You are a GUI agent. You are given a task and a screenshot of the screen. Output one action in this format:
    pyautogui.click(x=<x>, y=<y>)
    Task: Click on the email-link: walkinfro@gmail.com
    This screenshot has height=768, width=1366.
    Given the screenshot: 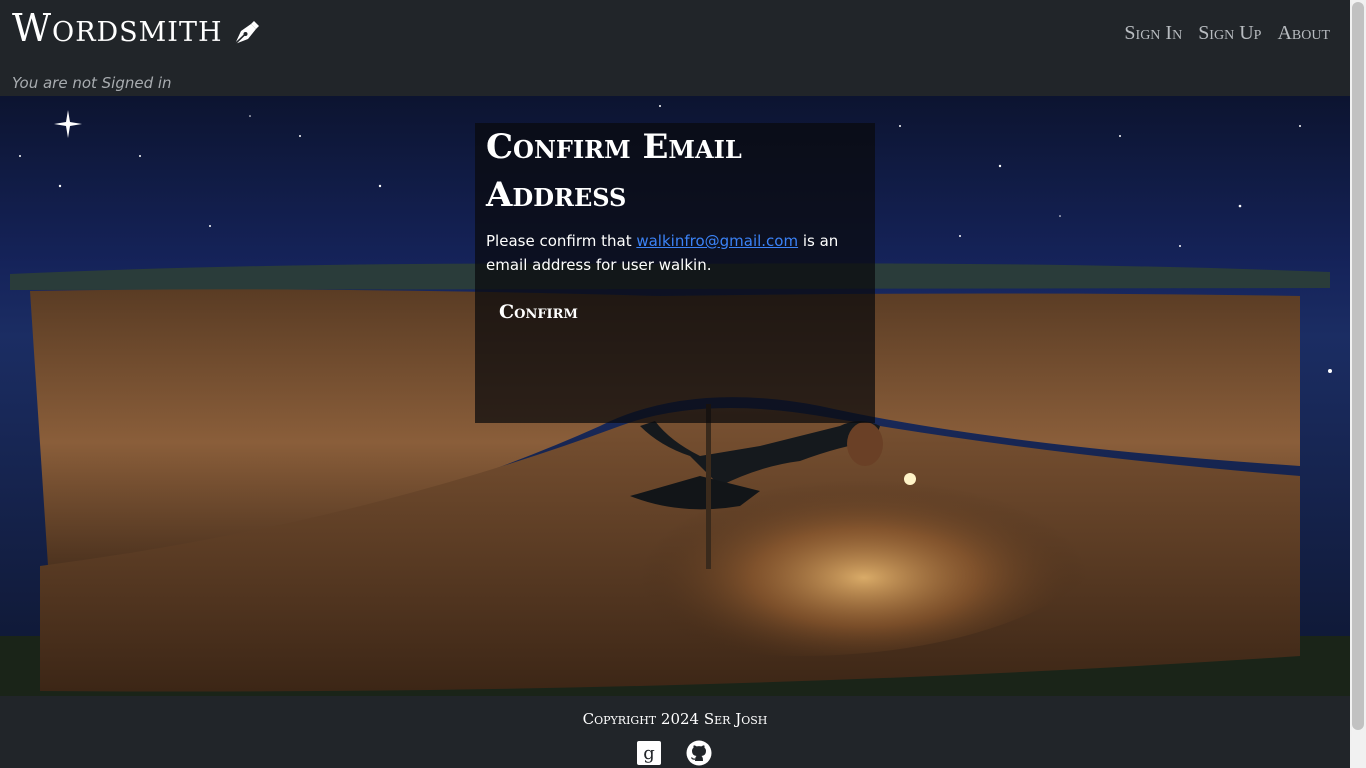 What is the action you would take?
    pyautogui.click(x=717, y=241)
    